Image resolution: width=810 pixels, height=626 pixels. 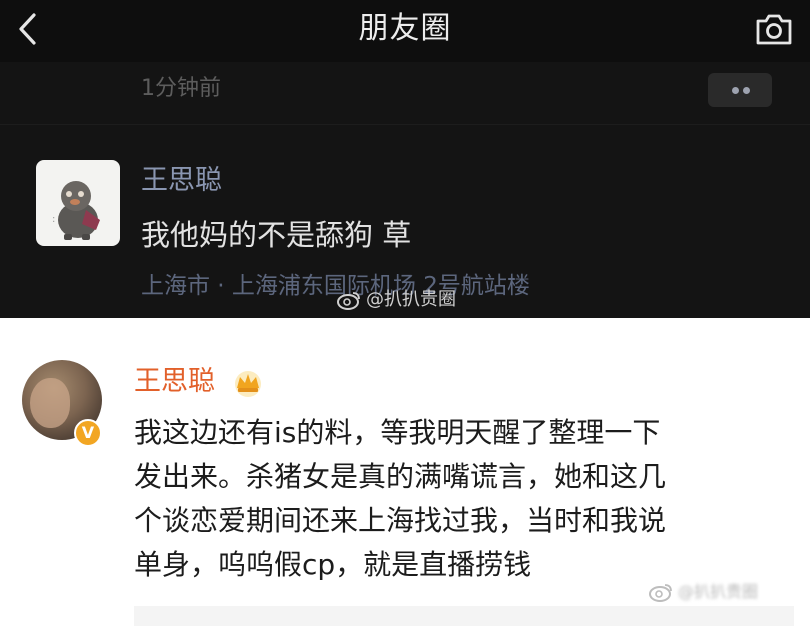 I want to click on post-author-name: 王思聪, so click(x=181, y=181).